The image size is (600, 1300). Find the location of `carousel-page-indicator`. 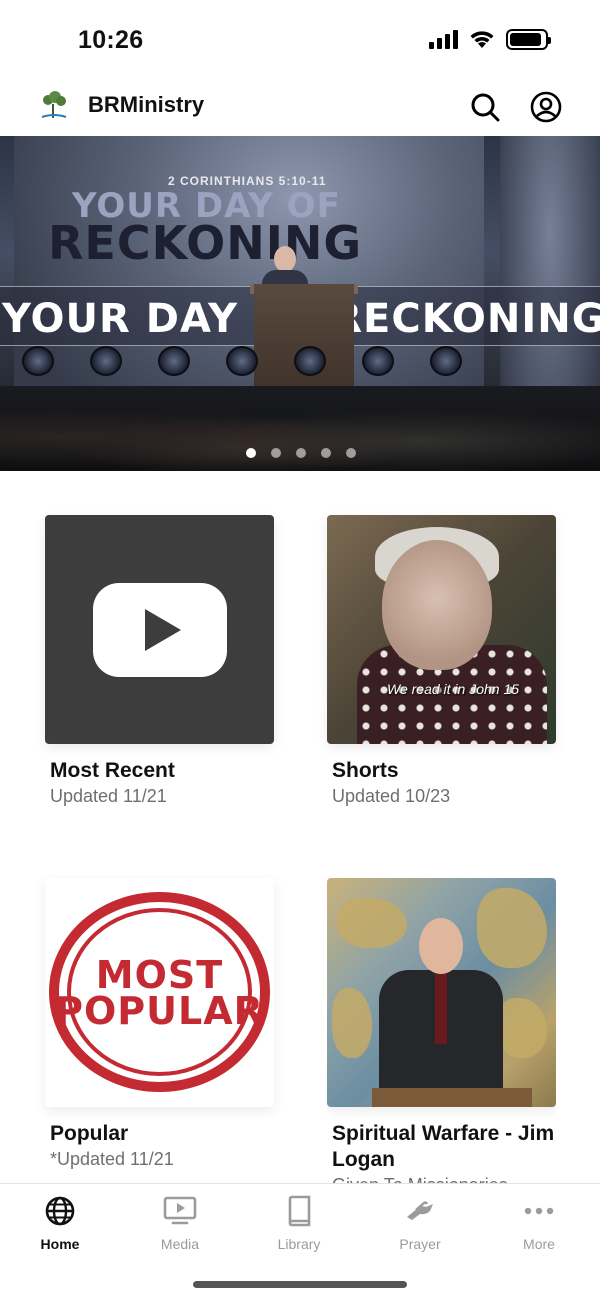

carousel-page-indicator is located at coordinates (301, 453).